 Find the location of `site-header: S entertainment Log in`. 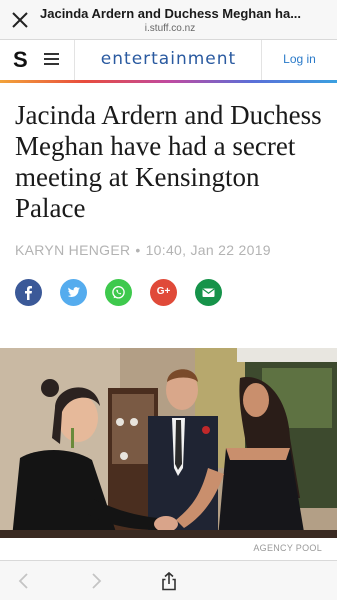

site-header: S entertainment Log in is located at coordinates (168, 60).